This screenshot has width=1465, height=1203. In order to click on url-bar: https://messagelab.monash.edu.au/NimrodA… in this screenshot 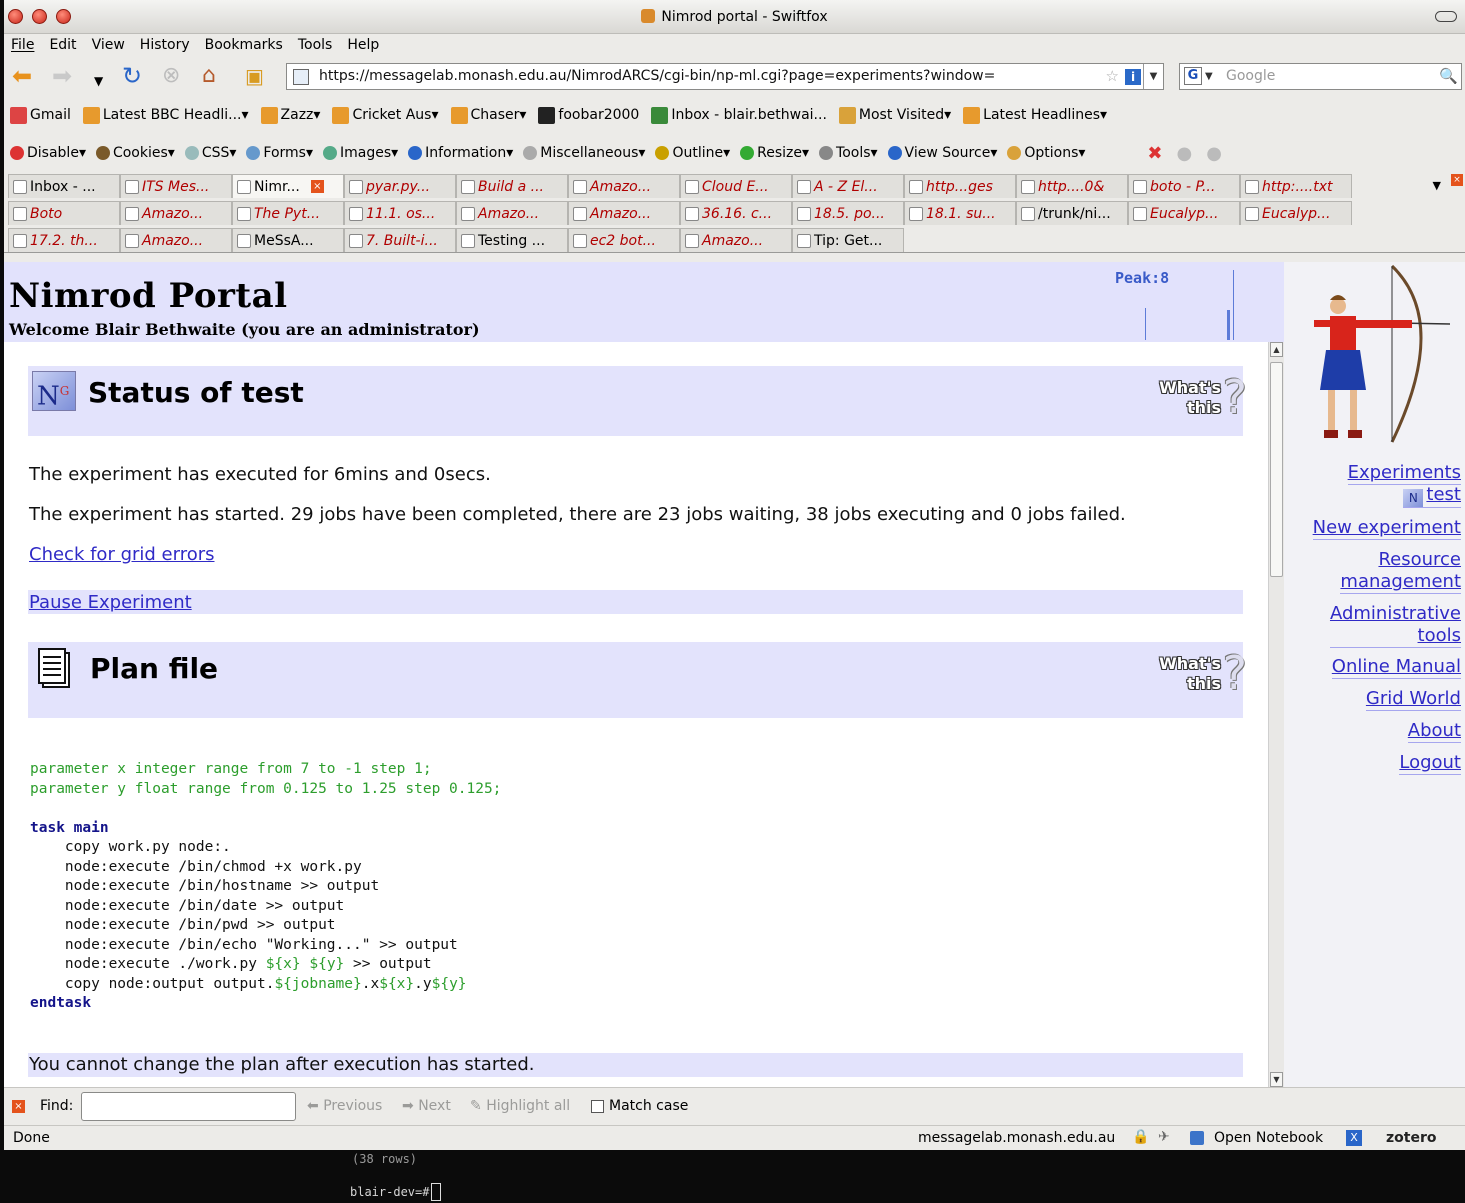, I will do `click(725, 76)`.